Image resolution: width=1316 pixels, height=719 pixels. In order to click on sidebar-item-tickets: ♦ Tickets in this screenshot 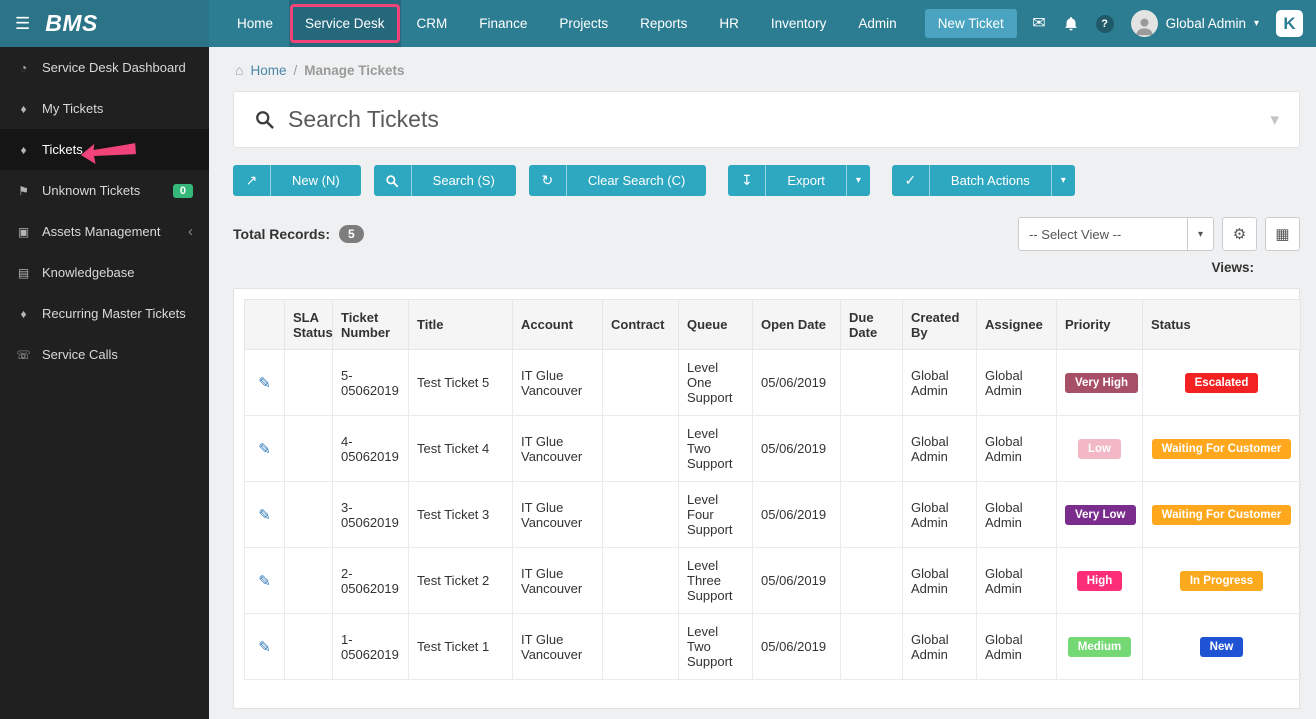, I will do `click(104, 149)`.